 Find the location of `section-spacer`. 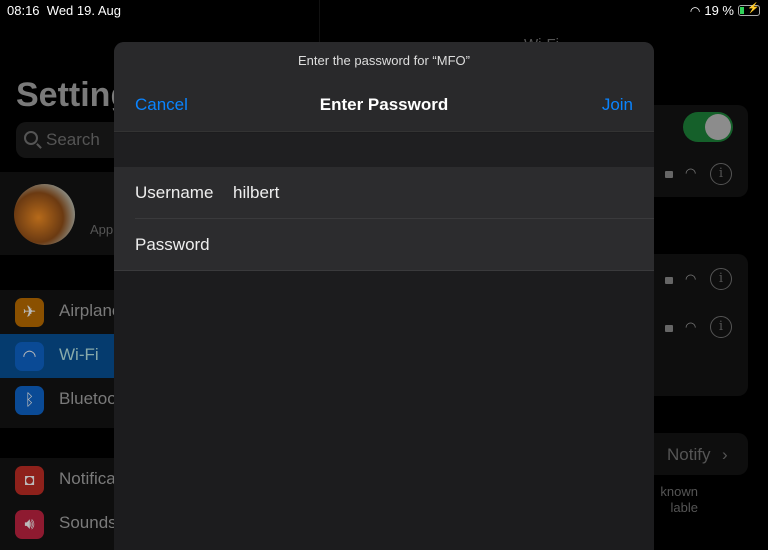

section-spacer is located at coordinates (384, 150).